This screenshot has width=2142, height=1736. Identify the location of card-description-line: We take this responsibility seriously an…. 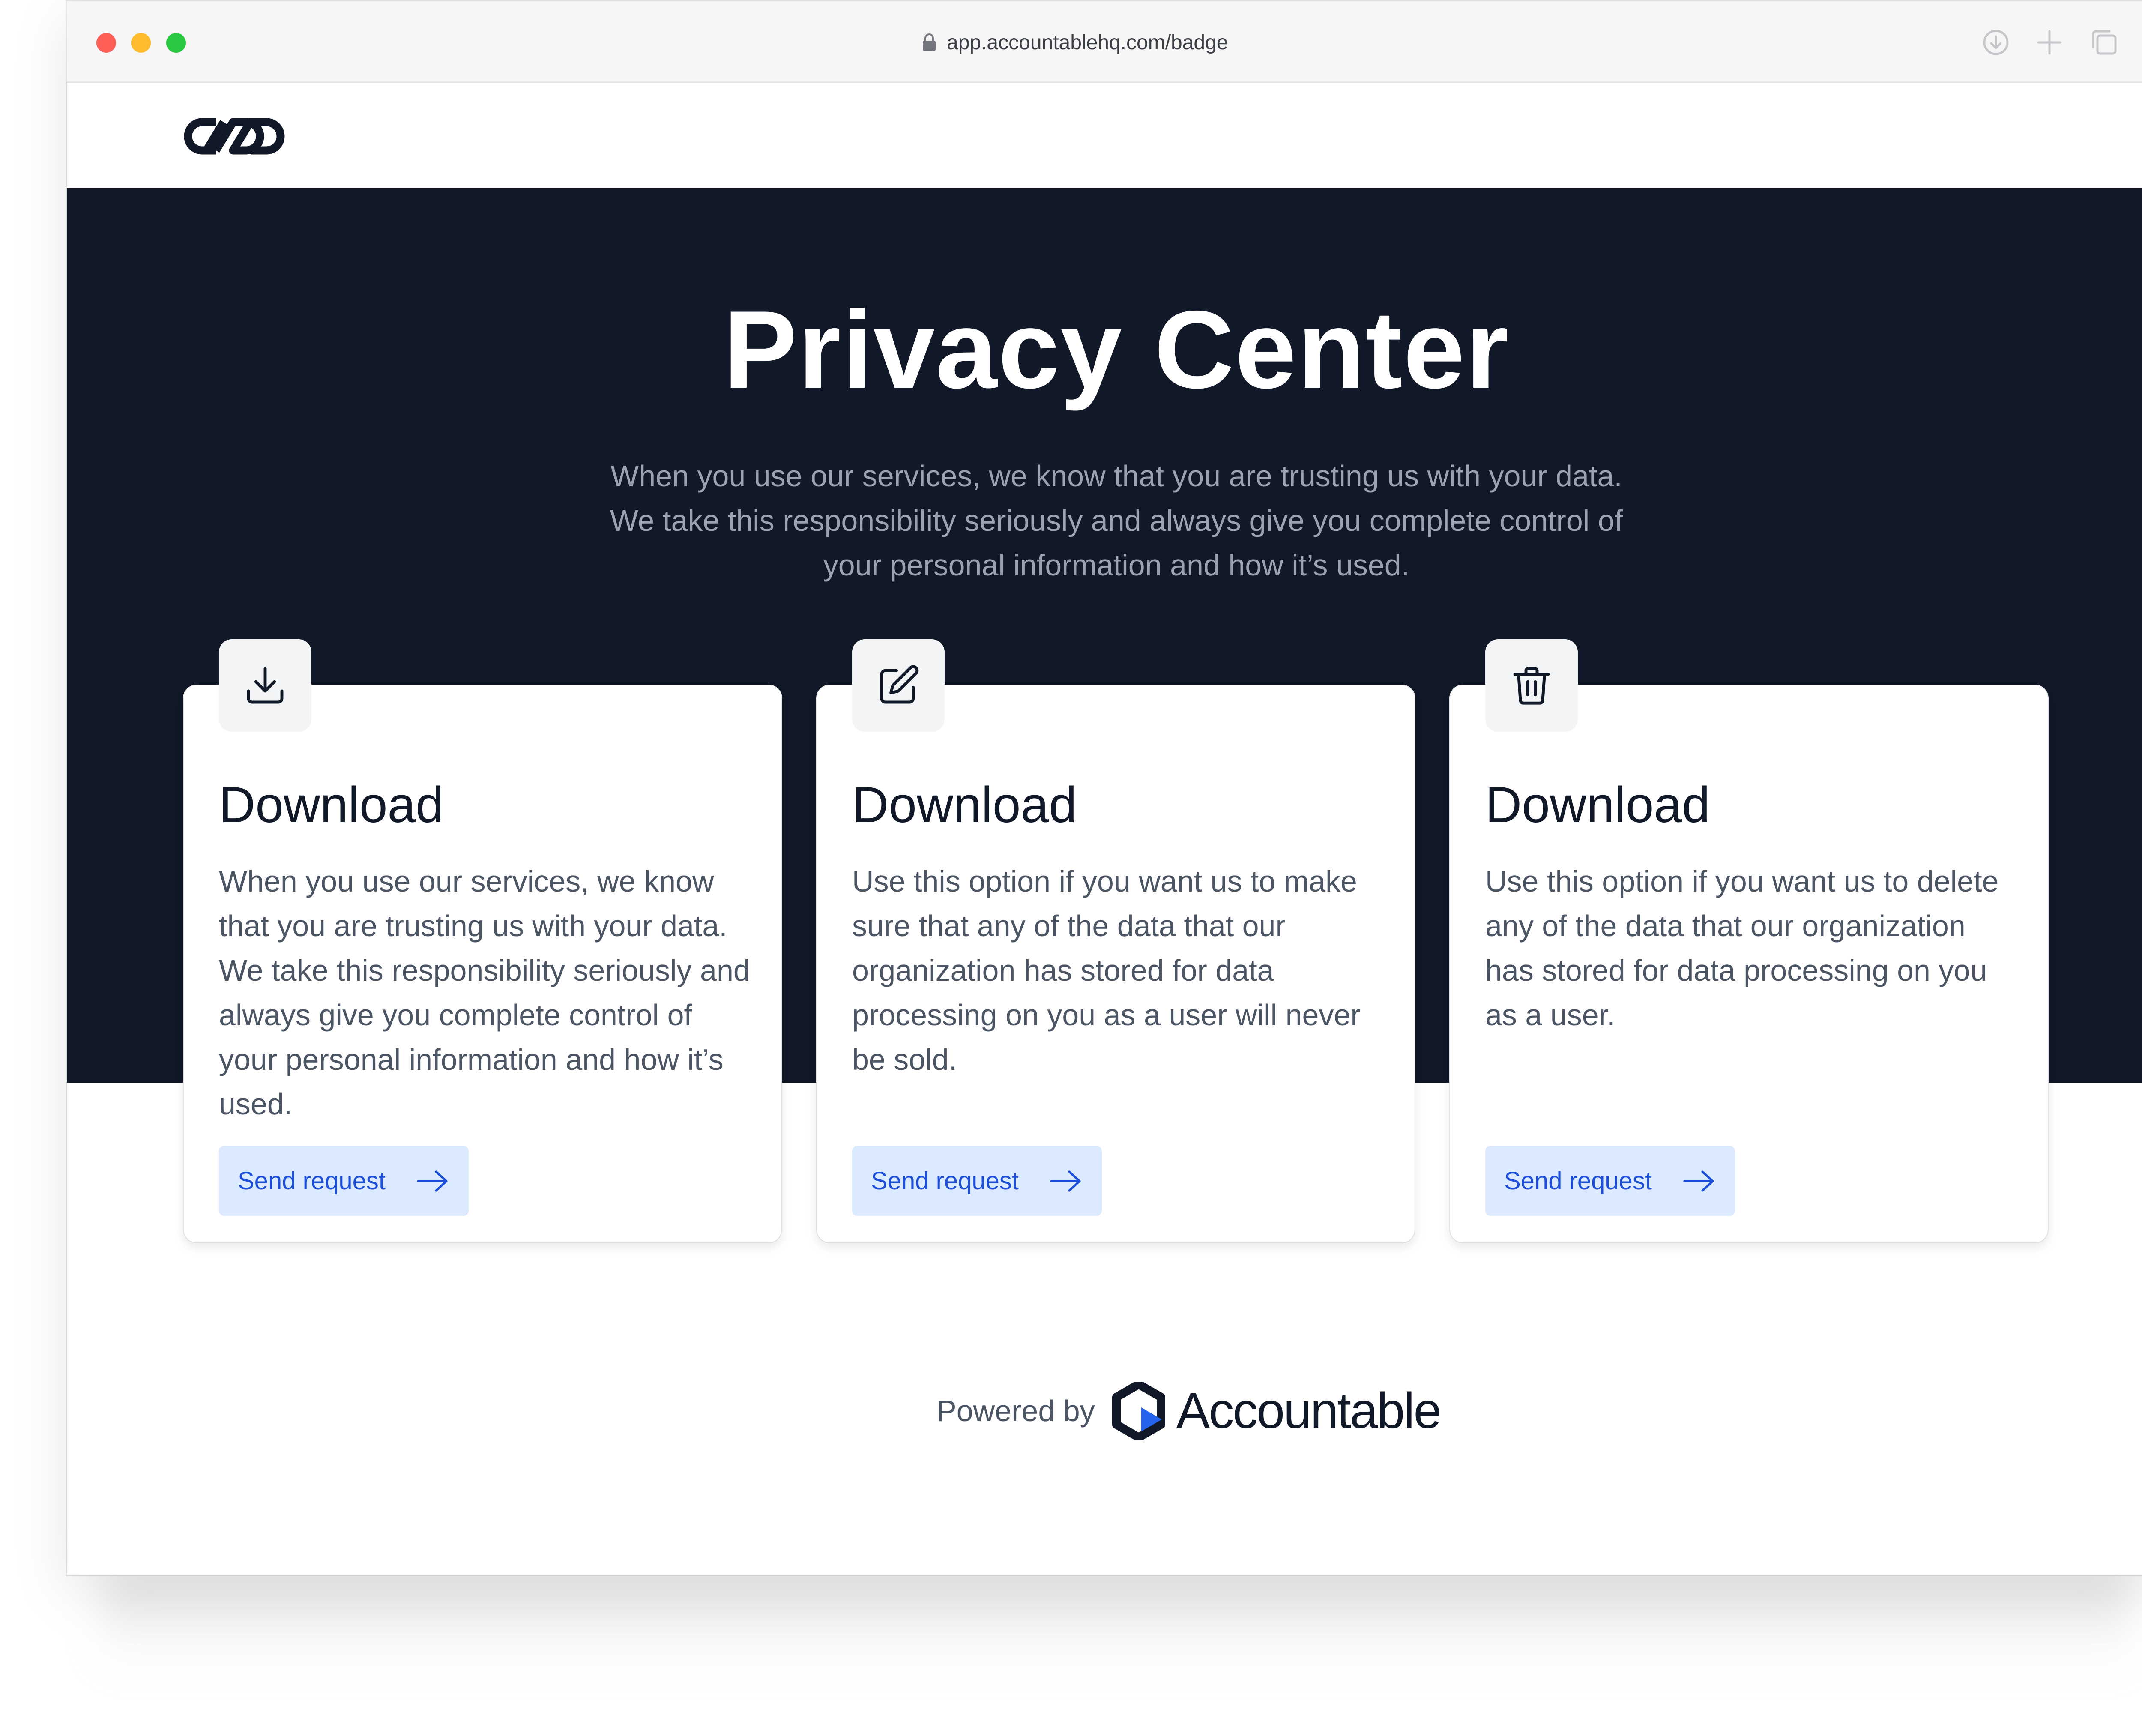
(484, 970).